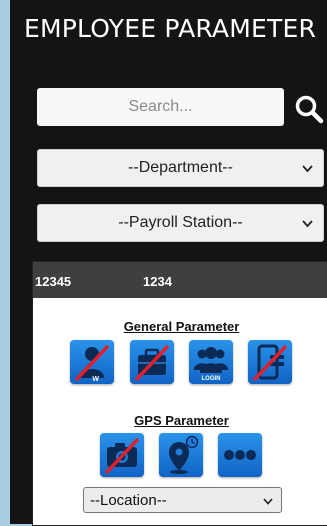 Image resolution: width=327 pixels, height=526 pixels. Describe the element at coordinates (157, 281) in the screenshot. I see `employee-code-secondary: 1234` at that location.